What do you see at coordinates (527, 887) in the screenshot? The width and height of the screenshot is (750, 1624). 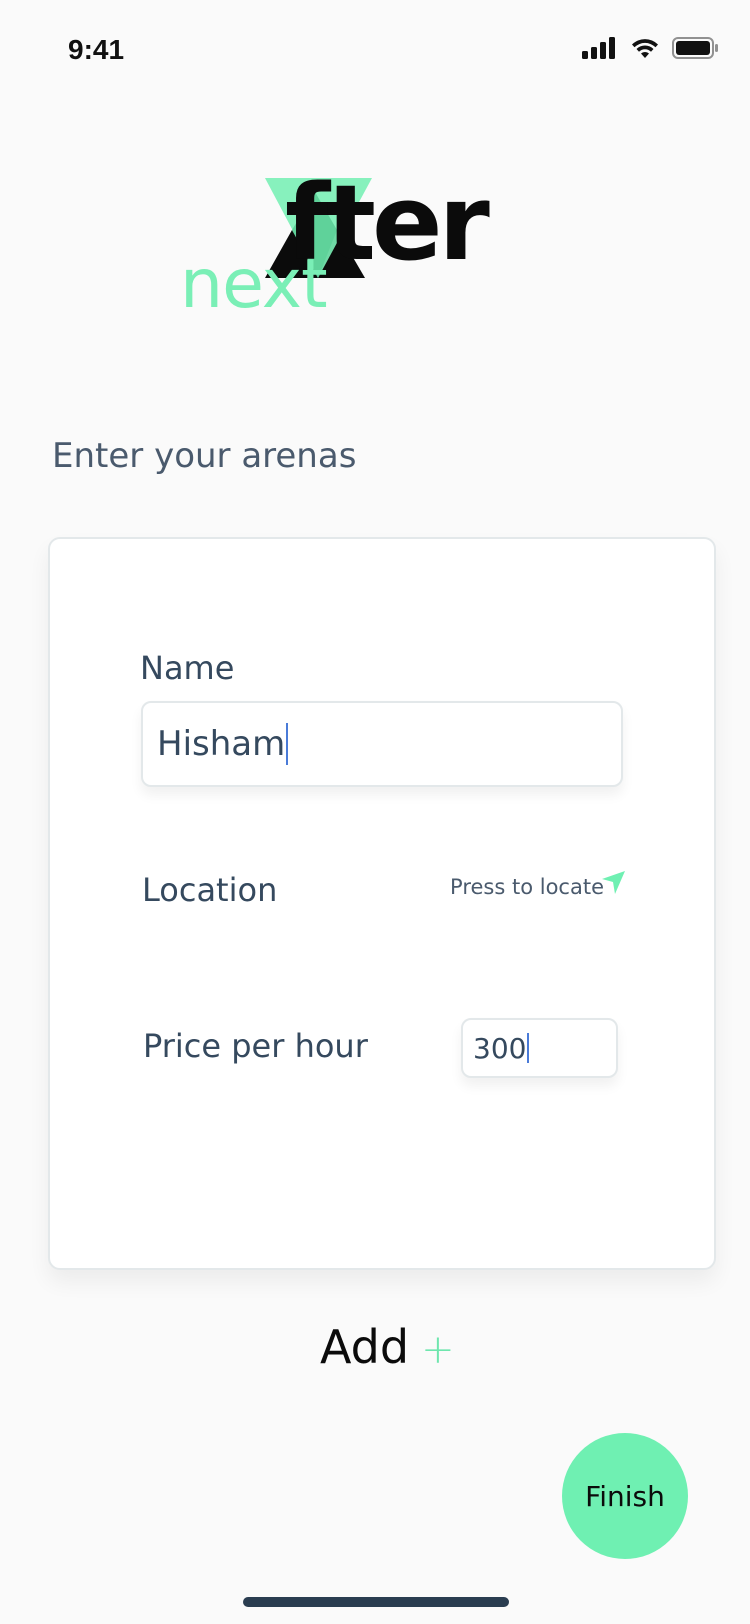 I see `locate-label: Press to locate` at bounding box center [527, 887].